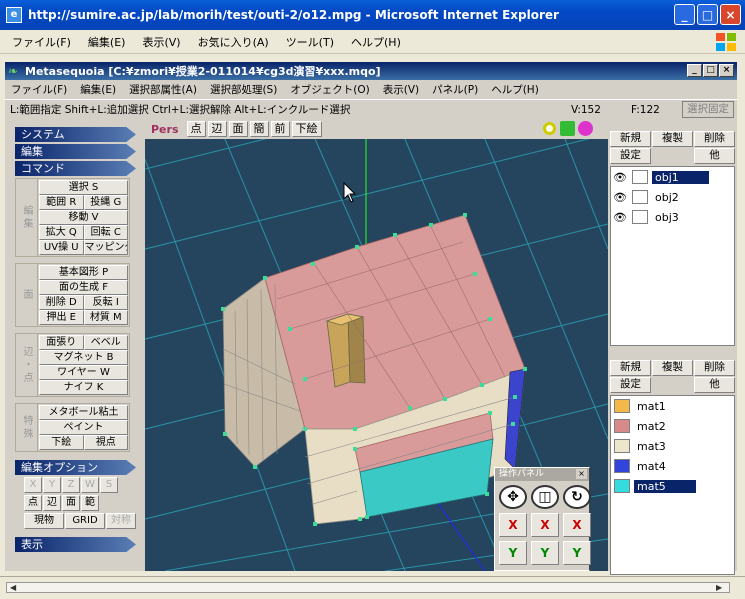 The image size is (745, 599). I want to click on object-other-button: 他, so click(714, 156).